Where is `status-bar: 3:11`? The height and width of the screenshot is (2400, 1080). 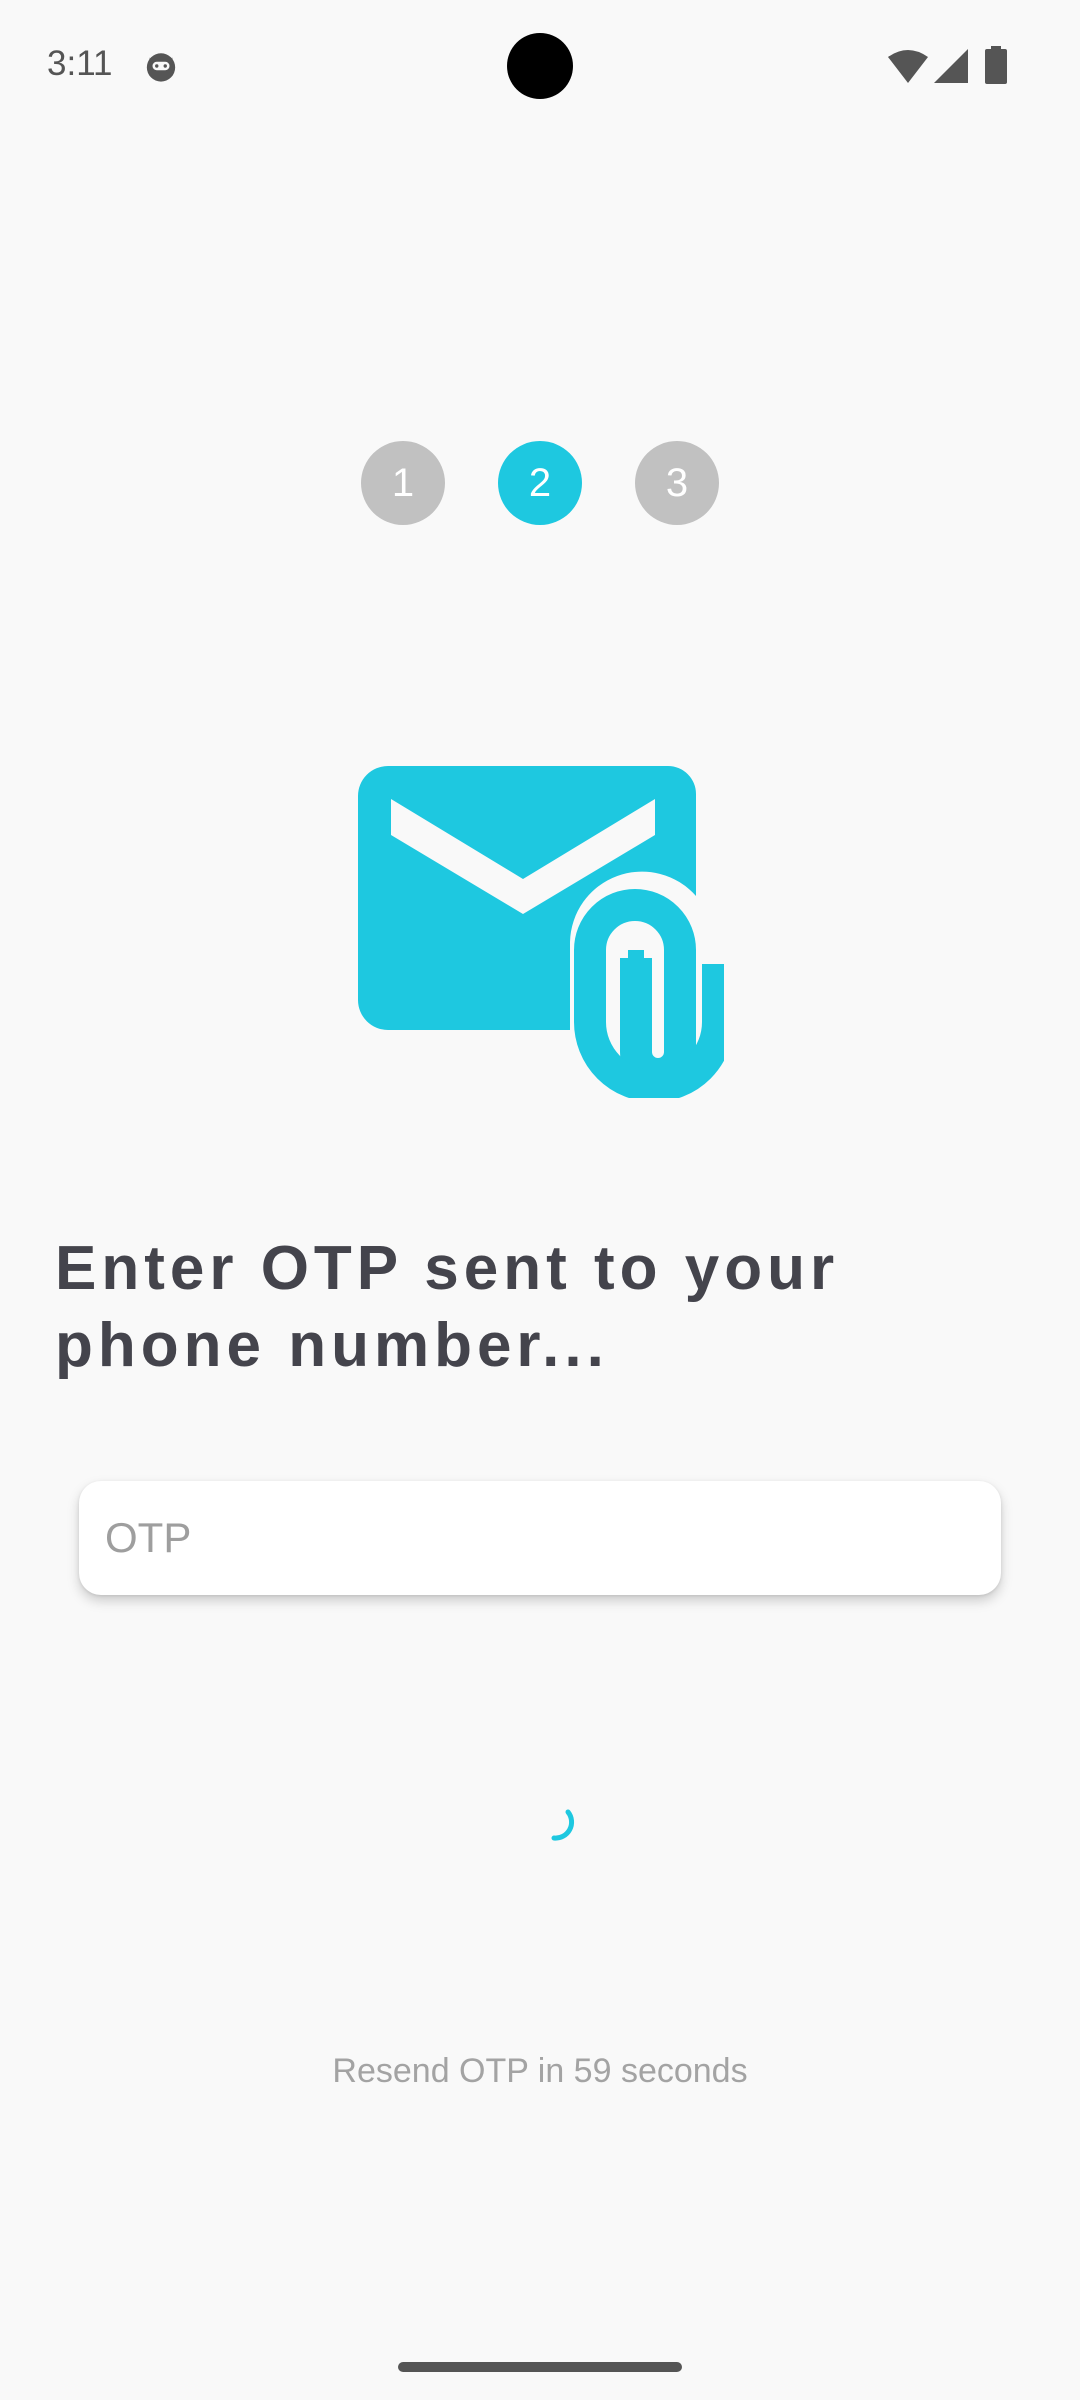 status-bar: 3:11 is located at coordinates (540, 66).